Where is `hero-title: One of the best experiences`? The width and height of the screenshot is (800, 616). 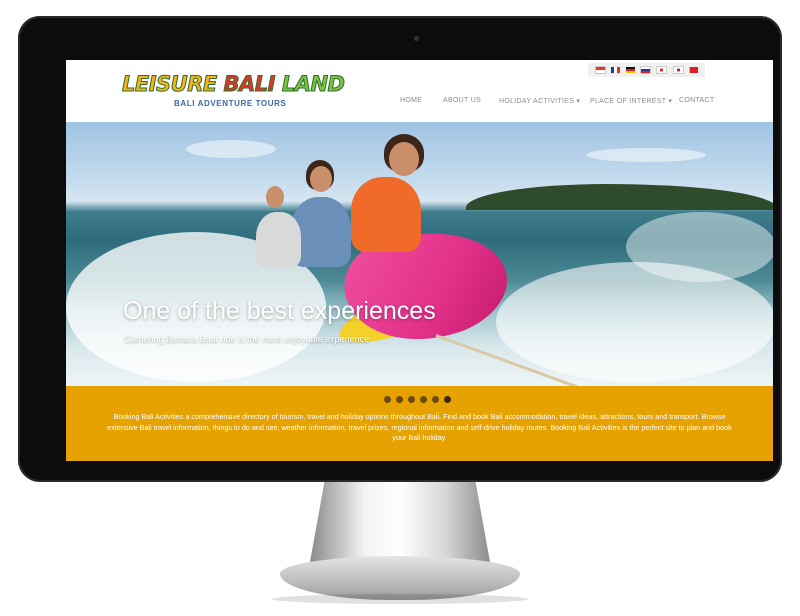
hero-title: One of the best experiences is located at coordinates (279, 311).